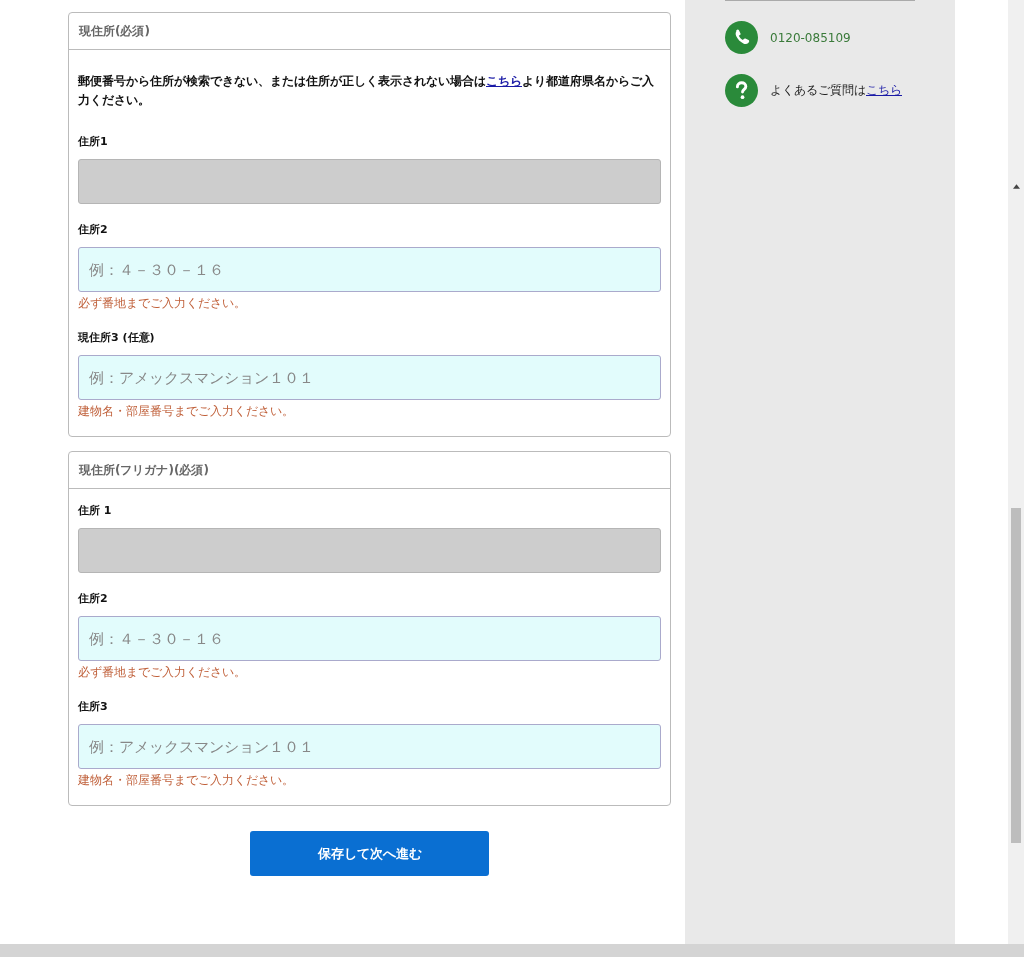 The height and width of the screenshot is (957, 1024). I want to click on here-link: こちら, so click(504, 81).